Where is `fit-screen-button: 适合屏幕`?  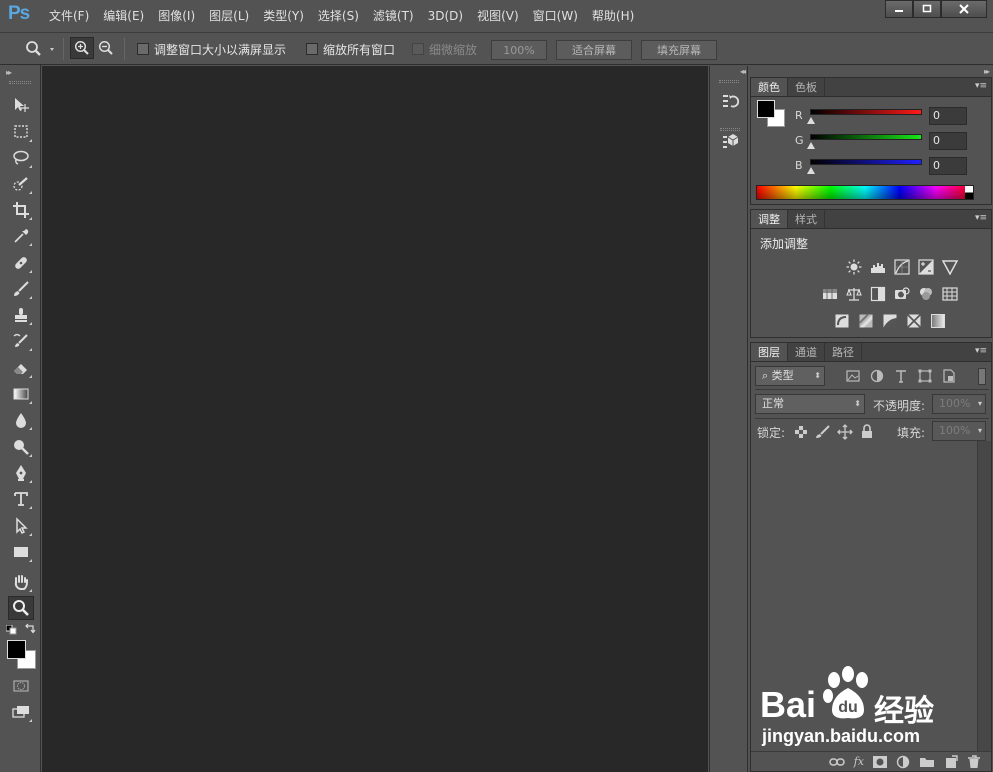
fit-screen-button: 适合屏幕 is located at coordinates (594, 50).